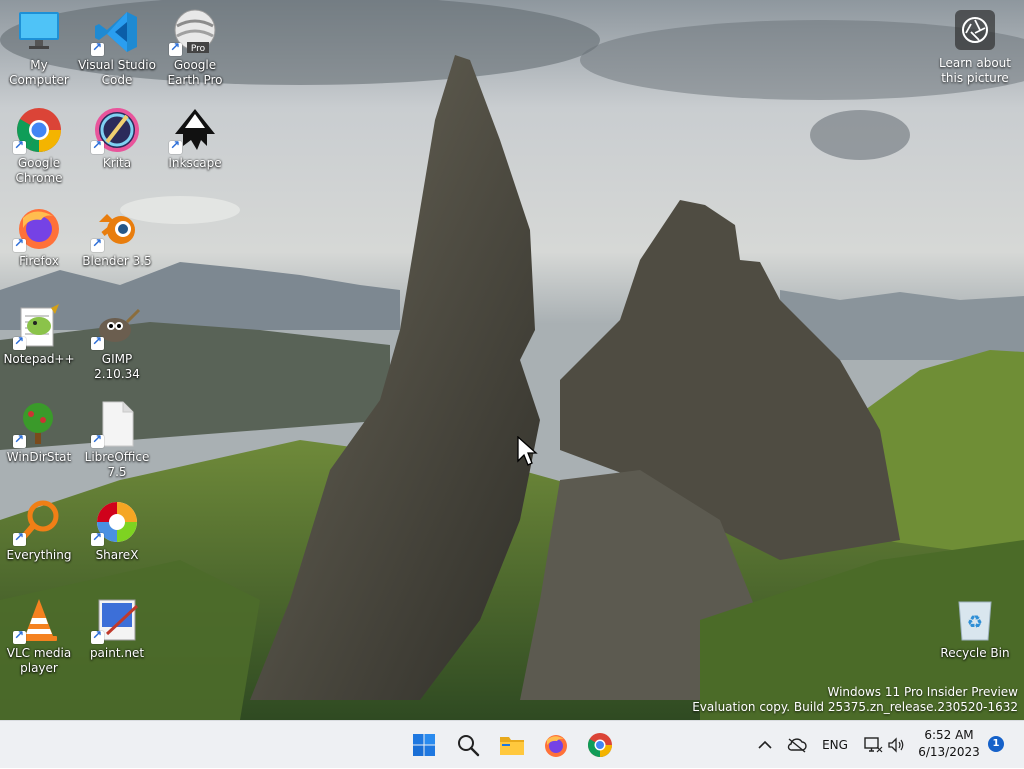 Image resolution: width=1024 pixels, height=769 pixels. Describe the element at coordinates (117, 342) in the screenshot. I see `desktop-icon-gimp: GIMP 2.10.34` at that location.